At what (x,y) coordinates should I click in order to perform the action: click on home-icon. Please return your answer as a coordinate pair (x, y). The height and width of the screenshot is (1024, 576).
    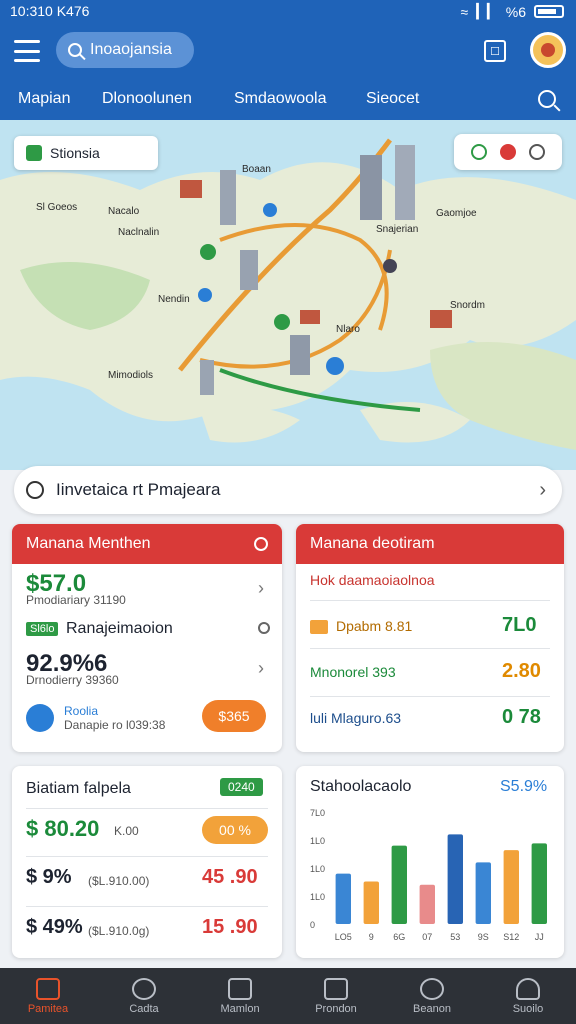
    Looking at the image, I should click on (48, 988).